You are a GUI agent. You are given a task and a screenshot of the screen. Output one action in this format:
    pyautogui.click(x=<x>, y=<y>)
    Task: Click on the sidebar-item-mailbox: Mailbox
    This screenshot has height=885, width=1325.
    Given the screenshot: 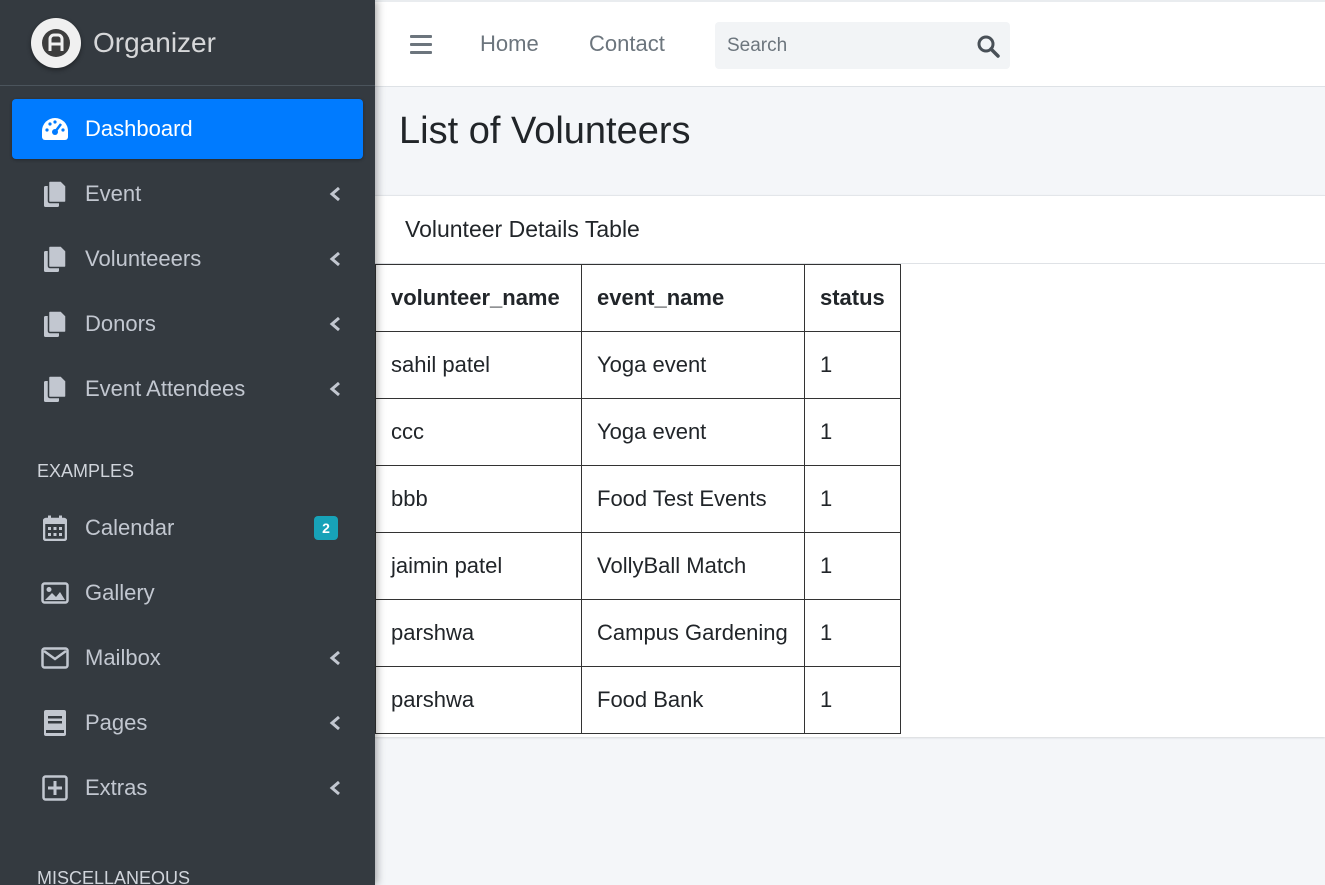 What is the action you would take?
    pyautogui.click(x=187, y=658)
    